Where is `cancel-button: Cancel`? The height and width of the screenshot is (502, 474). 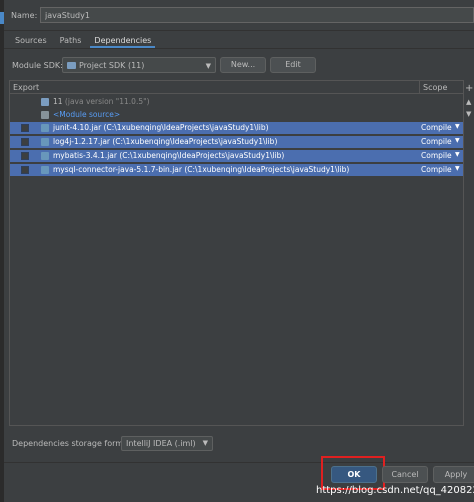
cancel-button: Cancel is located at coordinates (405, 474).